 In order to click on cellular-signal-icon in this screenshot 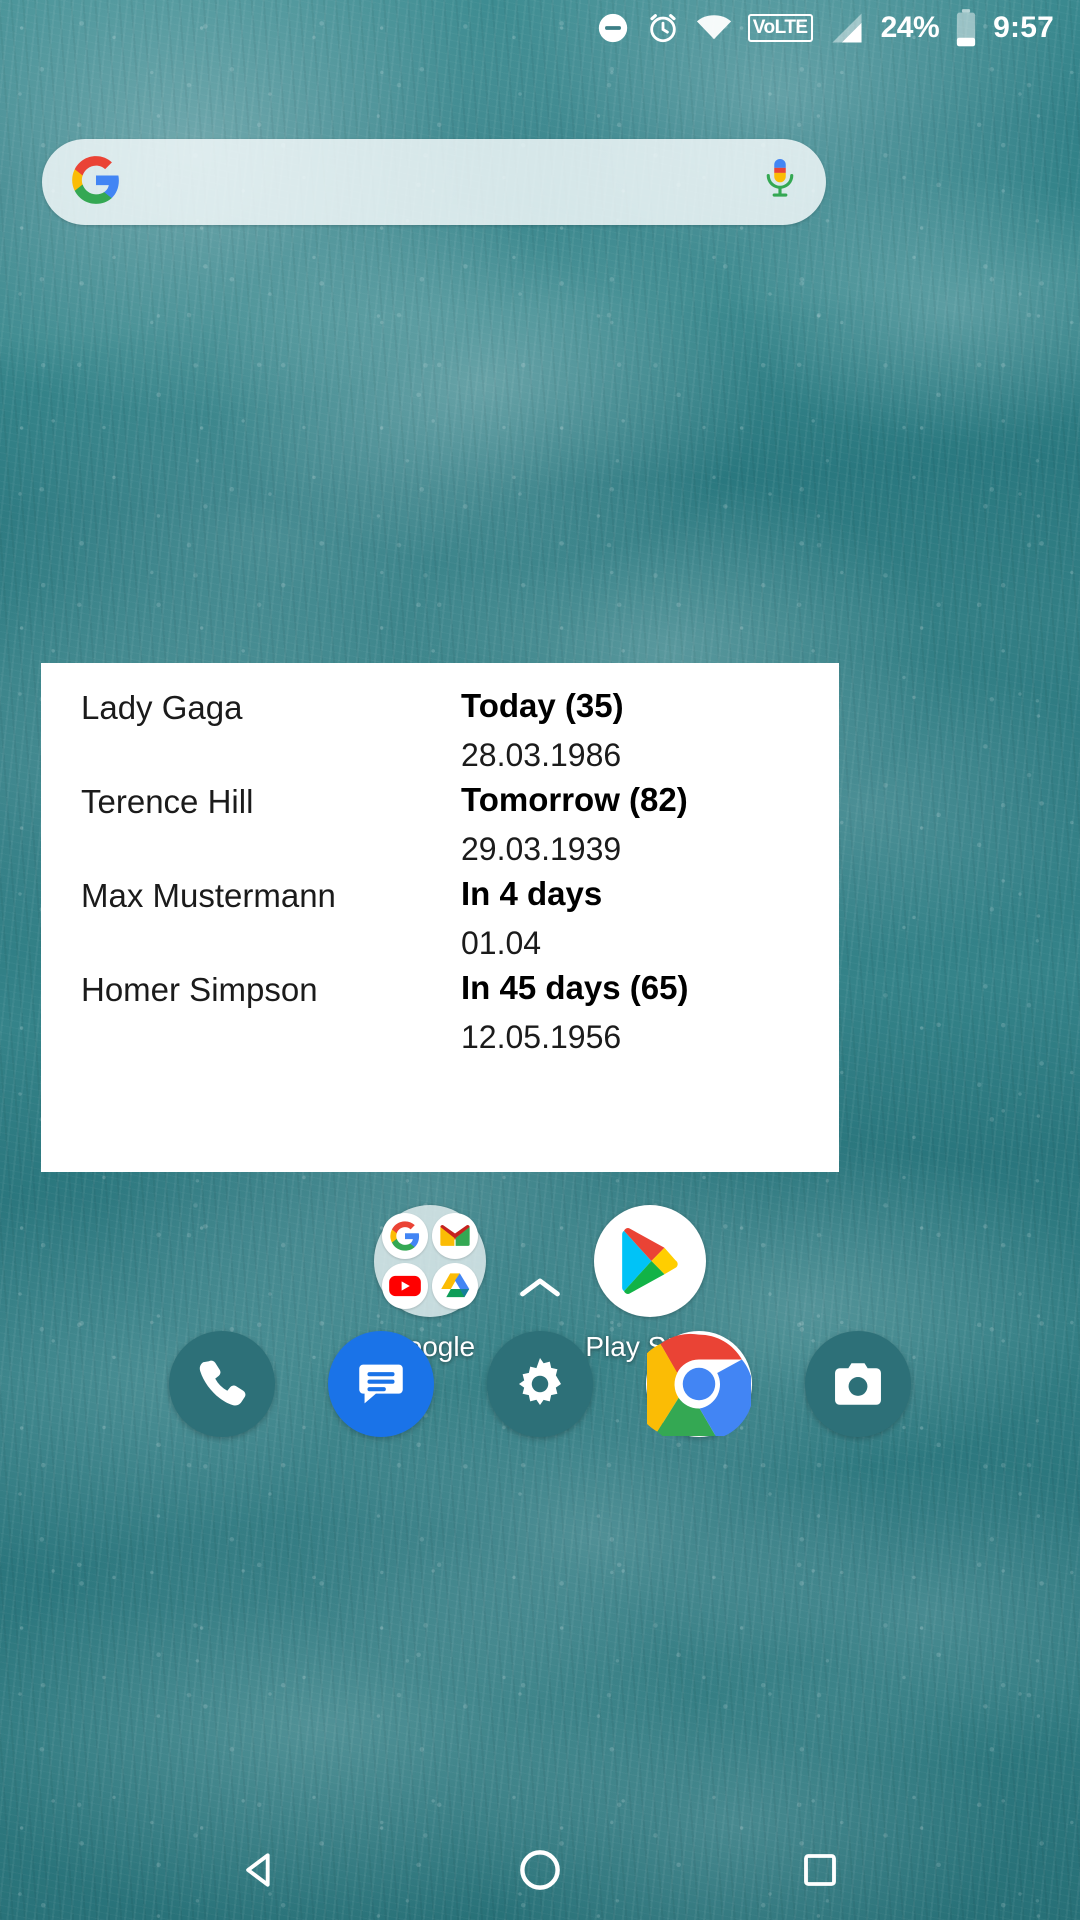, I will do `click(847, 28)`.